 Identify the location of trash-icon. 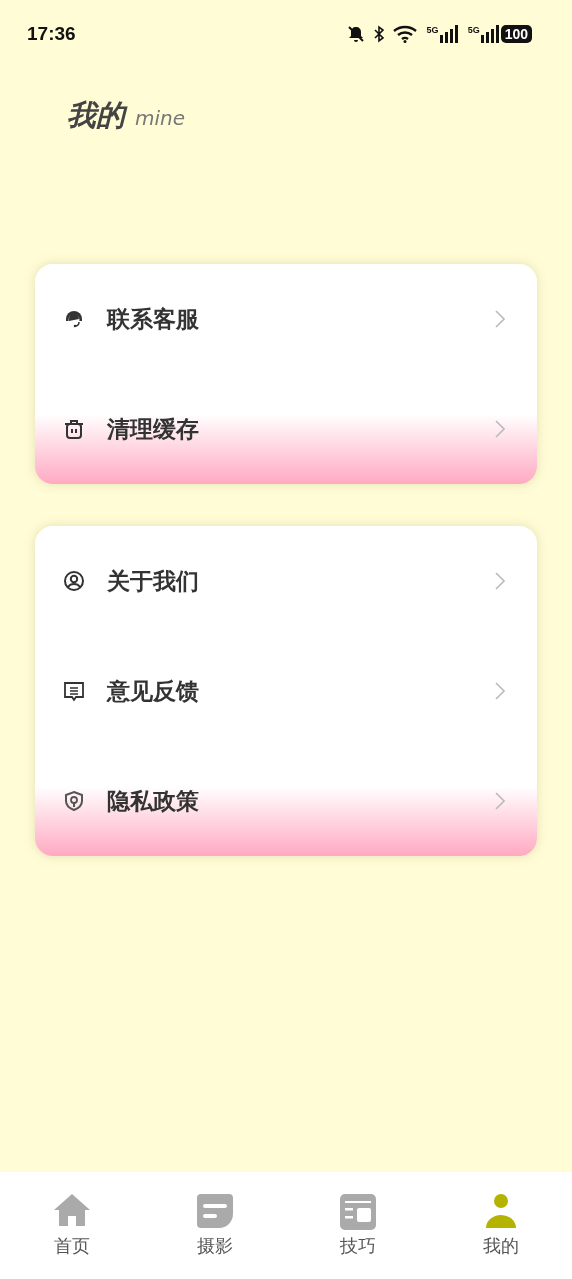
(74, 429).